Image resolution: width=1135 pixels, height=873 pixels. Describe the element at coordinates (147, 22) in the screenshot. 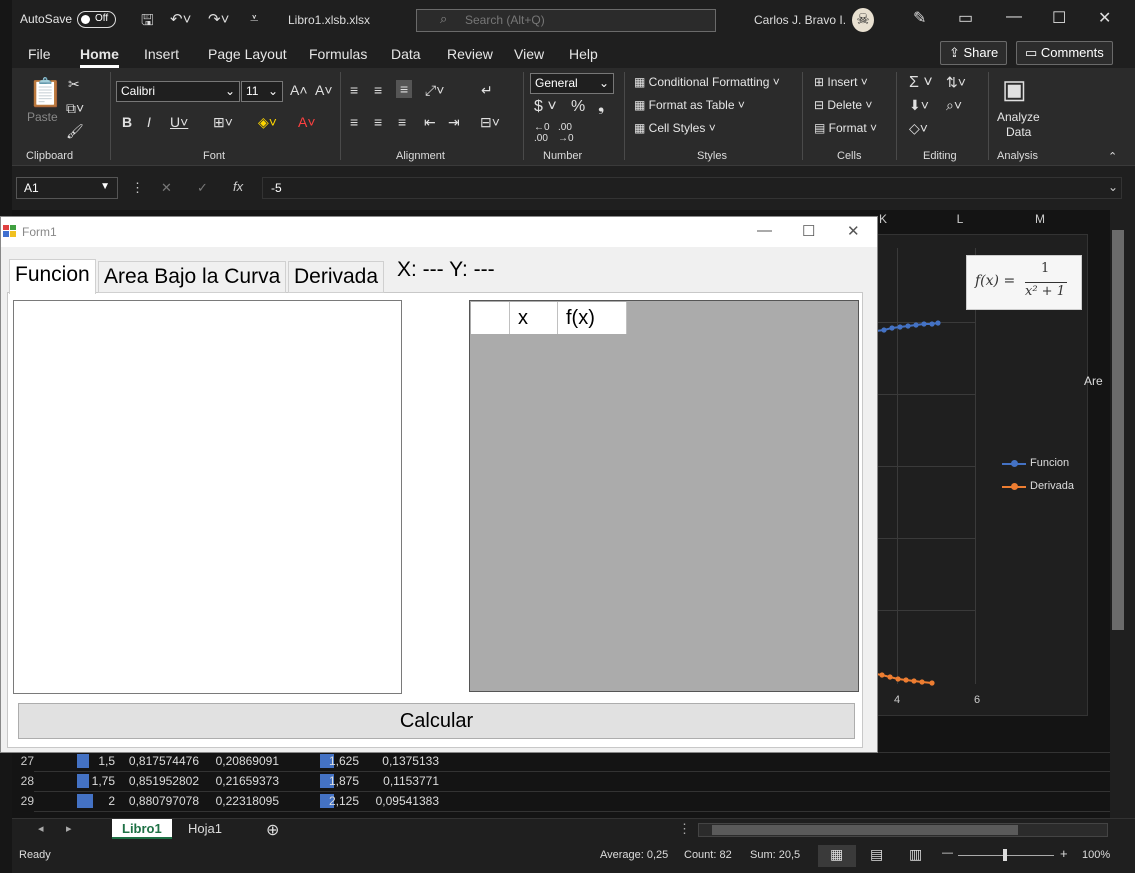

I see `save-icon: 🖫` at that location.